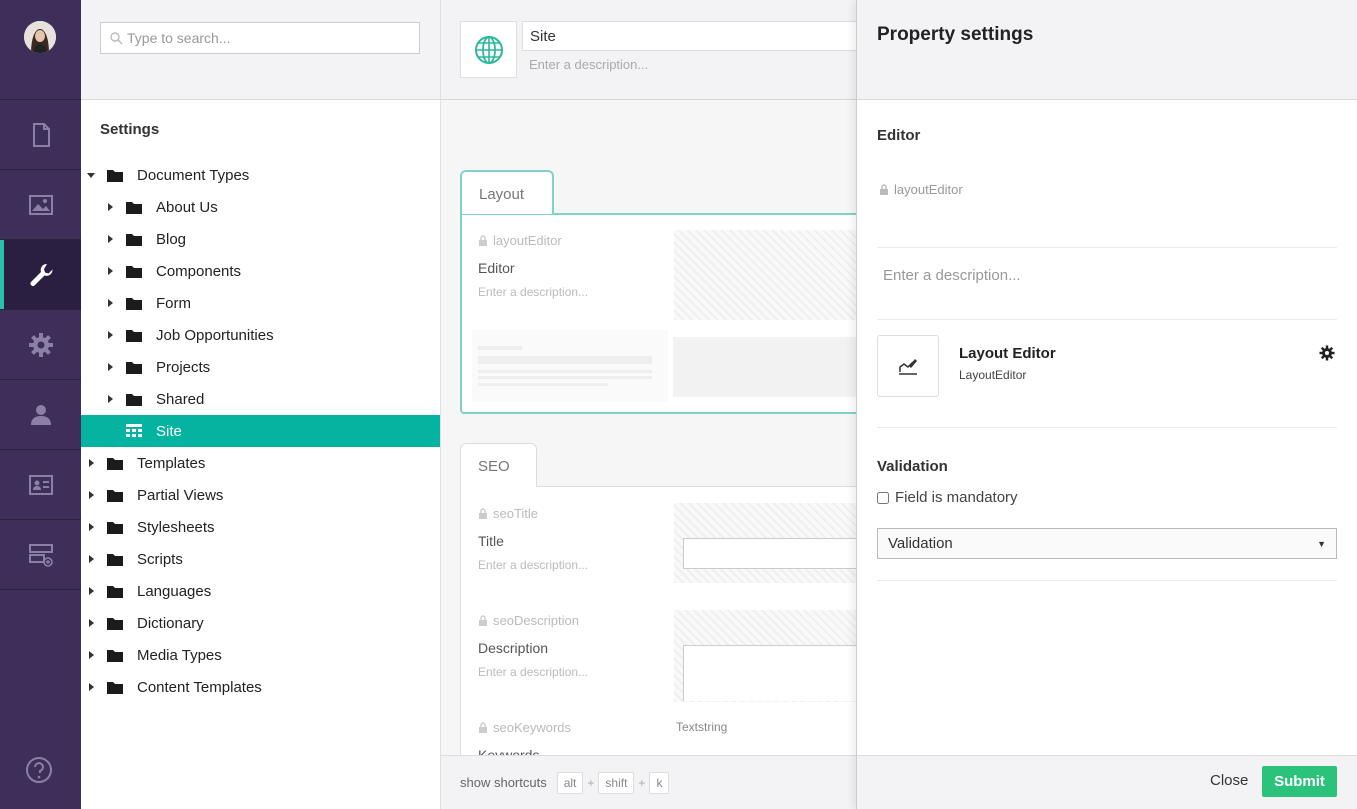  Describe the element at coordinates (883, 497) in the screenshot. I see `mandatory-checkbox` at that location.